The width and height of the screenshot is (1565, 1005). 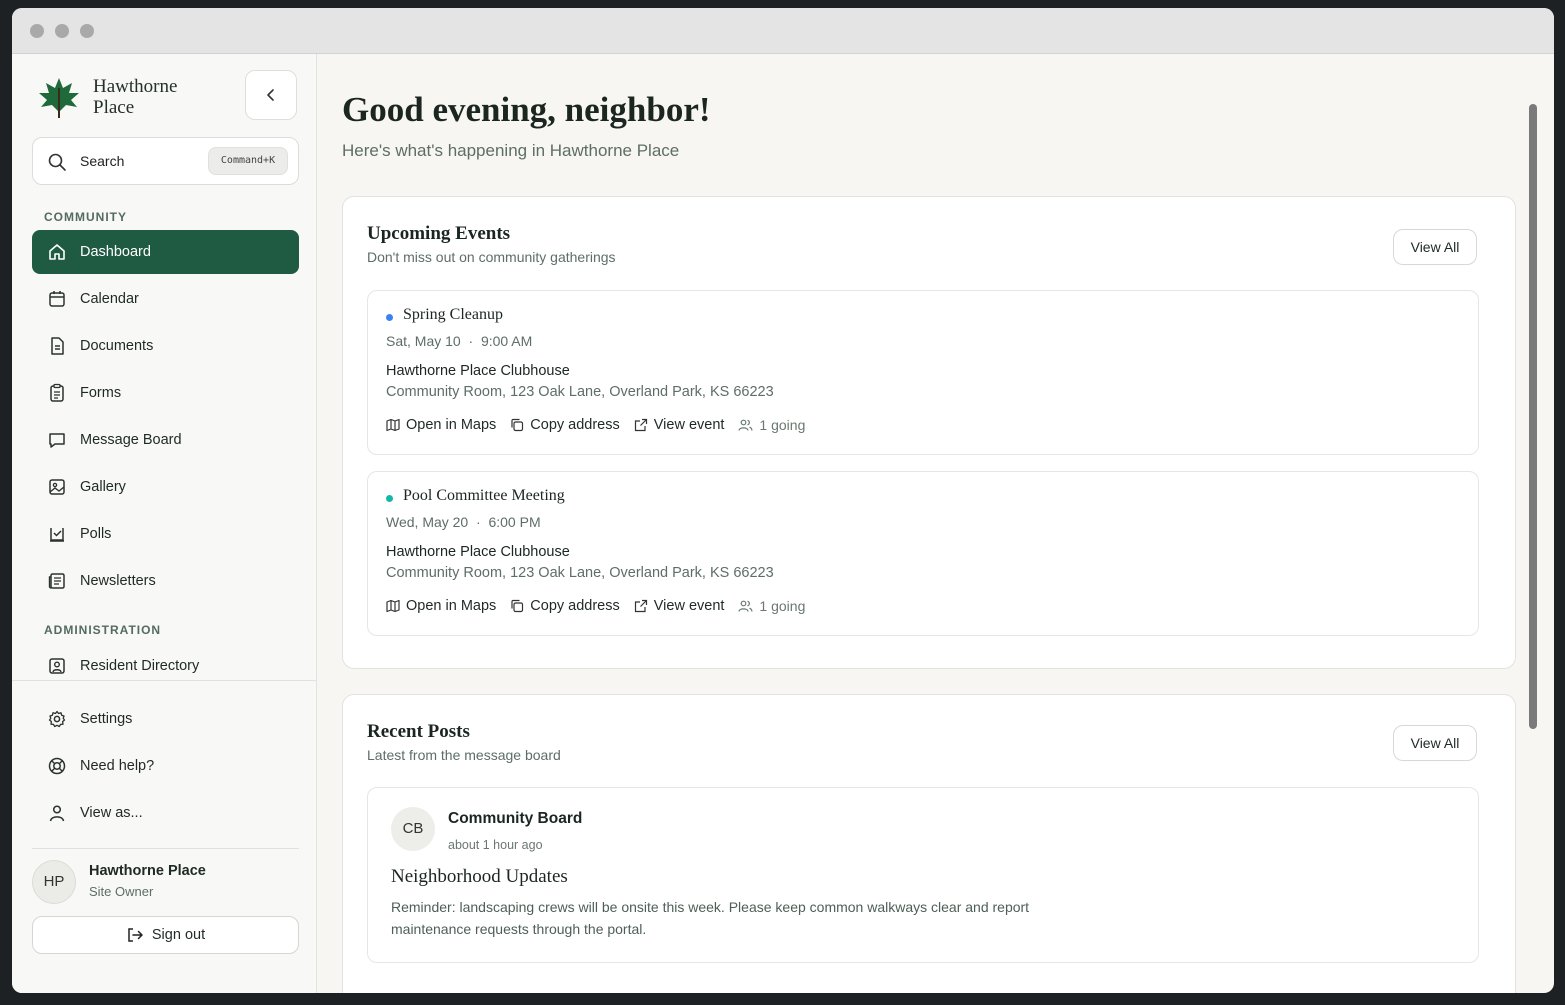 I want to click on sidebar-item-label: Newsletters, so click(x=118, y=581).